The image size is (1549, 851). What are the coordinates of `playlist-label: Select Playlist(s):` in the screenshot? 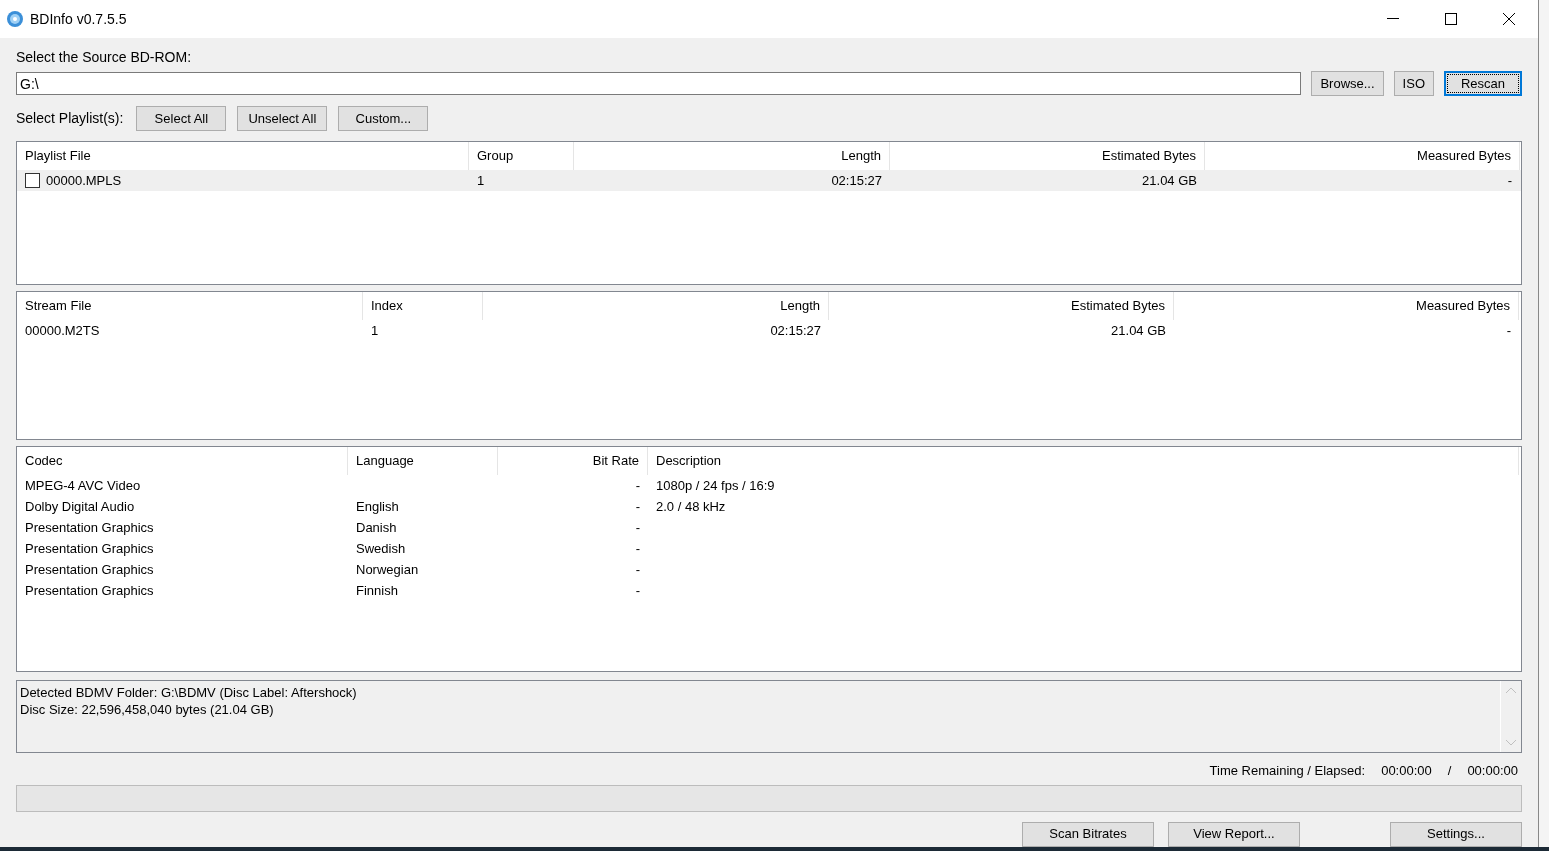 It's located at (70, 118).